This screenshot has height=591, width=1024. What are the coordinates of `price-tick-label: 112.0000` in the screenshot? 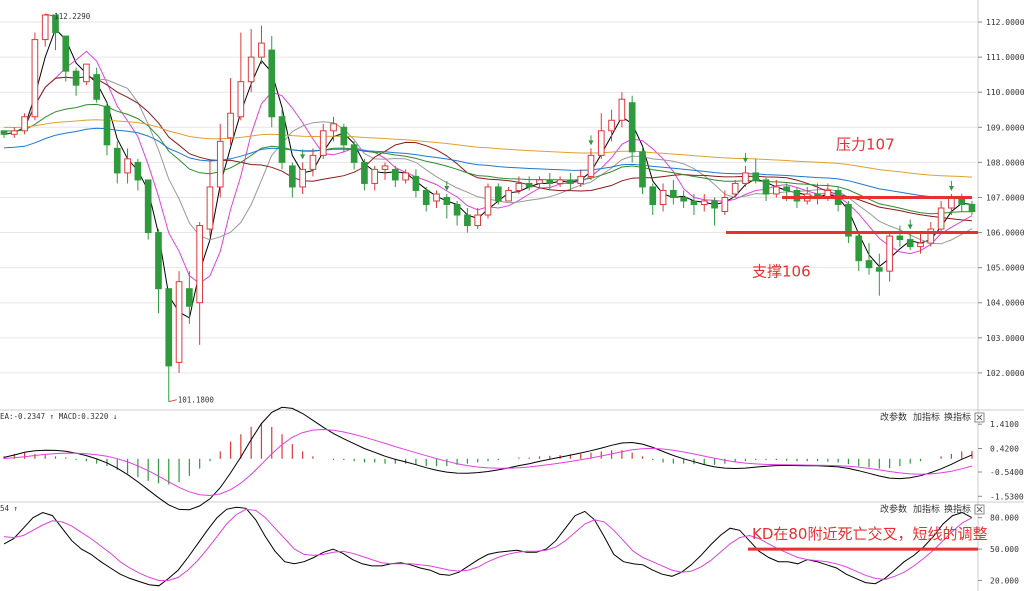 It's located at (1005, 22).